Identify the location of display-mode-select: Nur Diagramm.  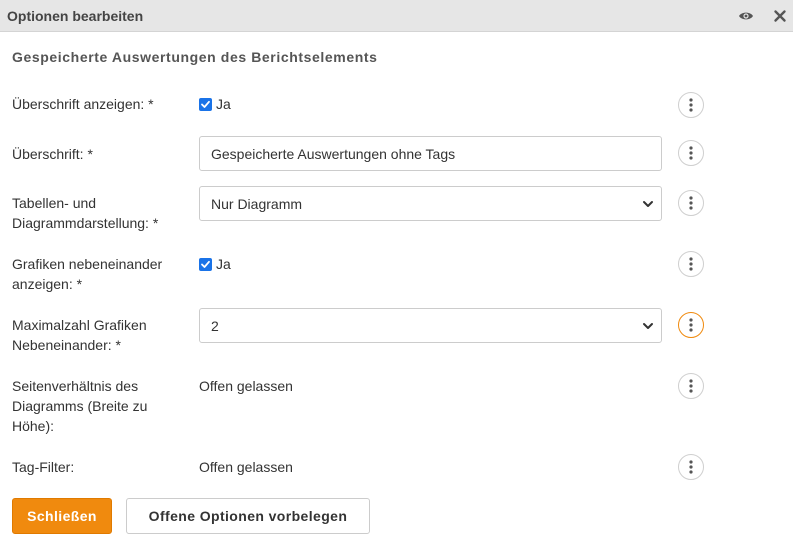
(430, 203).